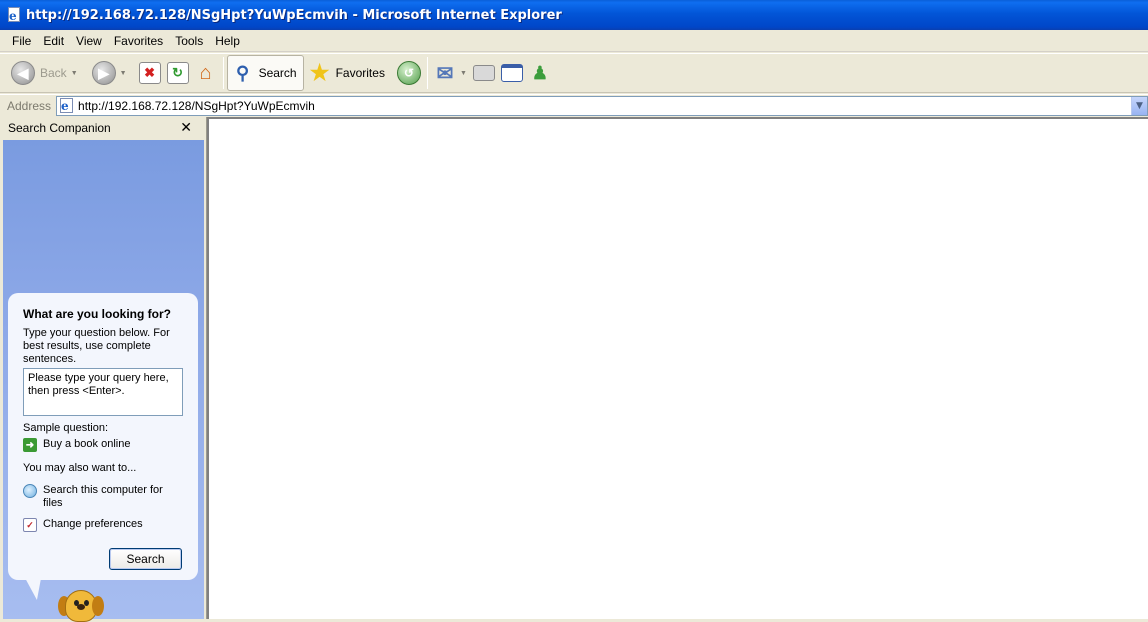 This screenshot has height=622, width=1148. I want to click on address-dropdown-icon: ▼, so click(1139, 105).